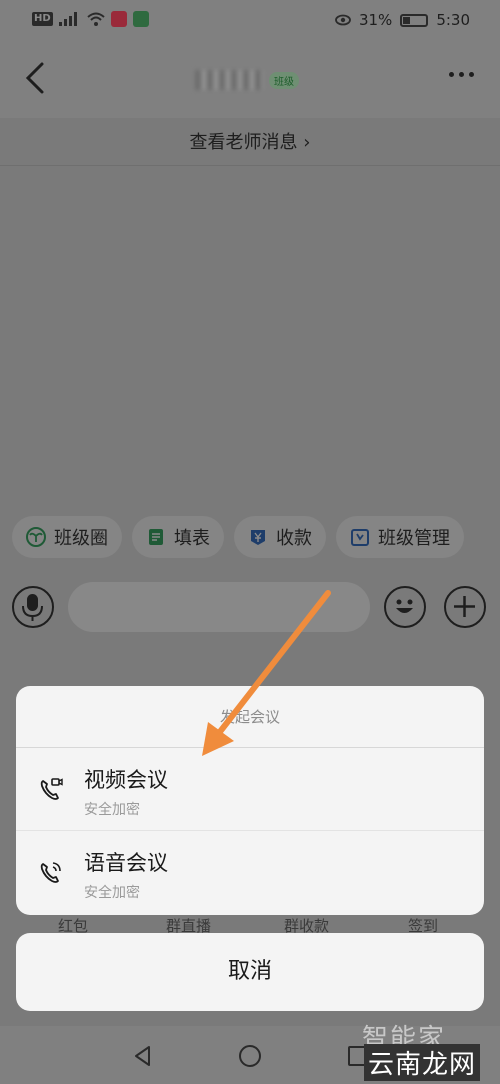  Describe the element at coordinates (36, 537) in the screenshot. I see `sprout-icon` at that location.